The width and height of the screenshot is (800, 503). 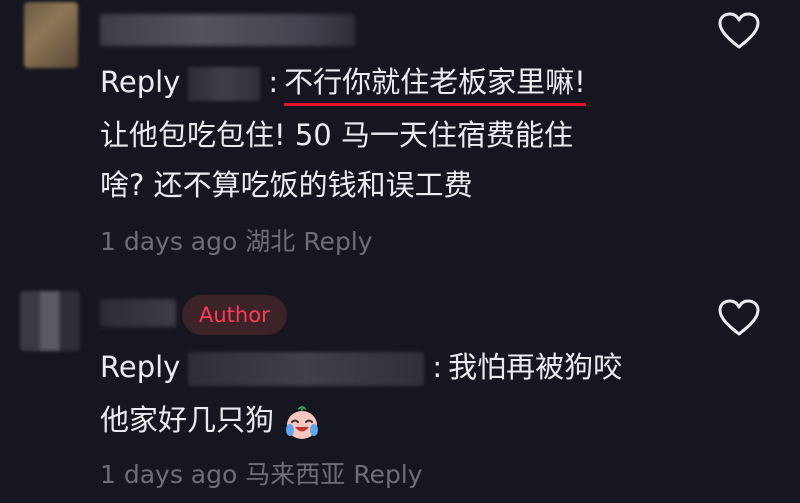 What do you see at coordinates (187, 420) in the screenshot?
I see `comment-text: 他家好几只狗` at bounding box center [187, 420].